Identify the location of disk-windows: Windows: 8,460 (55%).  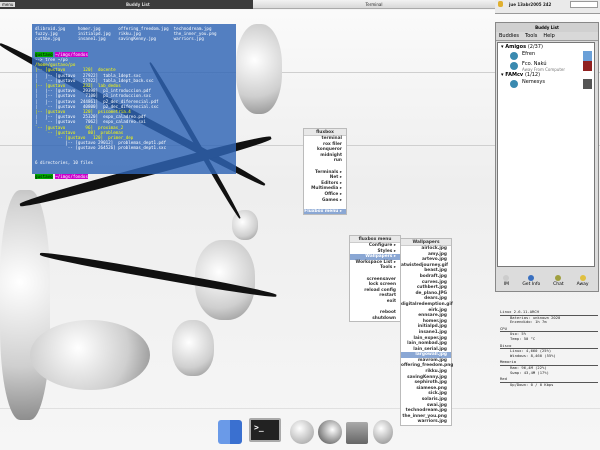
(533, 355).